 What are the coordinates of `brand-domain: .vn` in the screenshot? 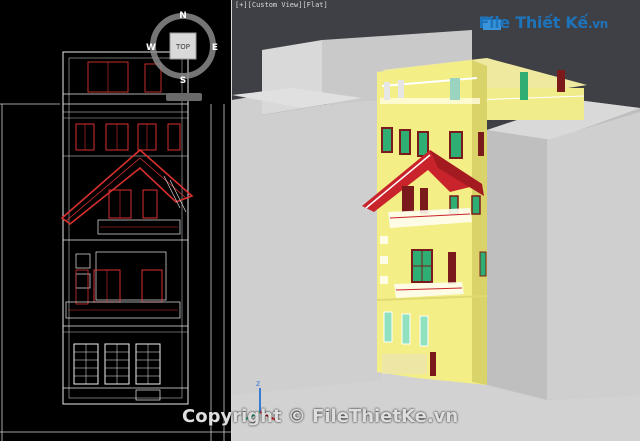 It's located at (597, 24).